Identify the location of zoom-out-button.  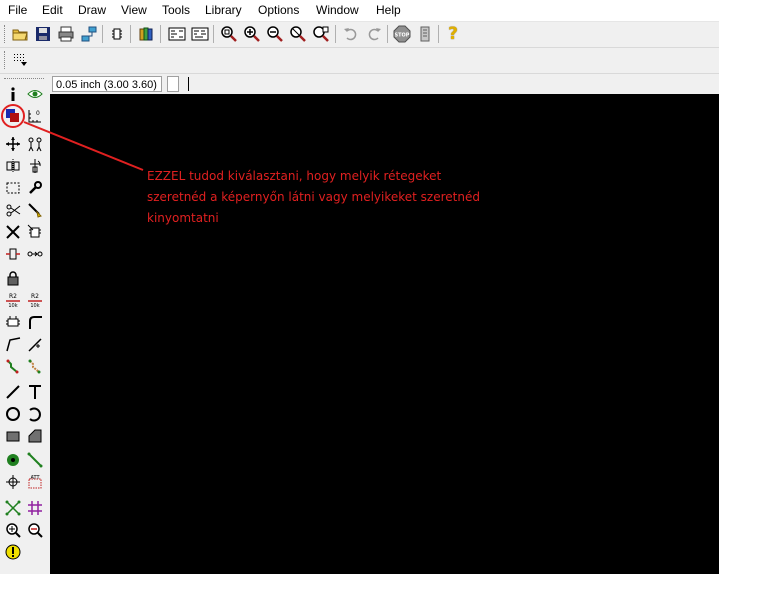
(275, 34).